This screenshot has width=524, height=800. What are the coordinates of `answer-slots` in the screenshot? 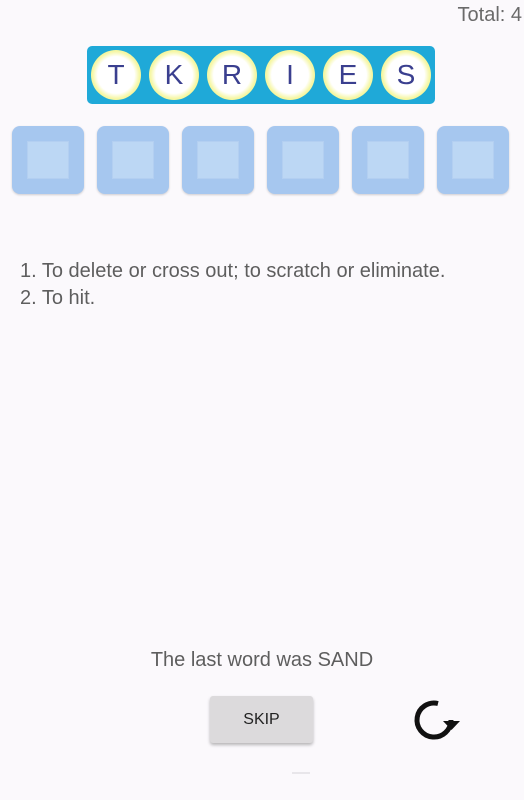 It's located at (260, 160).